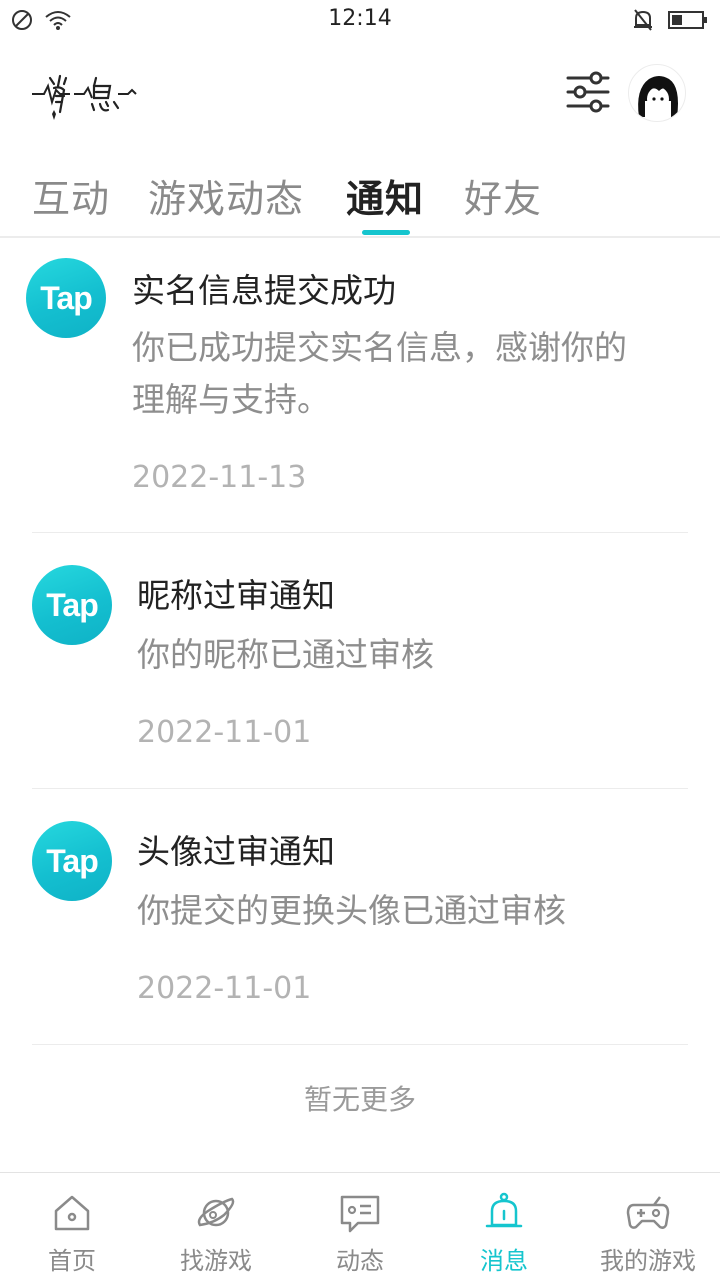 The height and width of the screenshot is (1280, 720). What do you see at coordinates (503, 195) in the screenshot?
I see `tab-friends: 好友` at bounding box center [503, 195].